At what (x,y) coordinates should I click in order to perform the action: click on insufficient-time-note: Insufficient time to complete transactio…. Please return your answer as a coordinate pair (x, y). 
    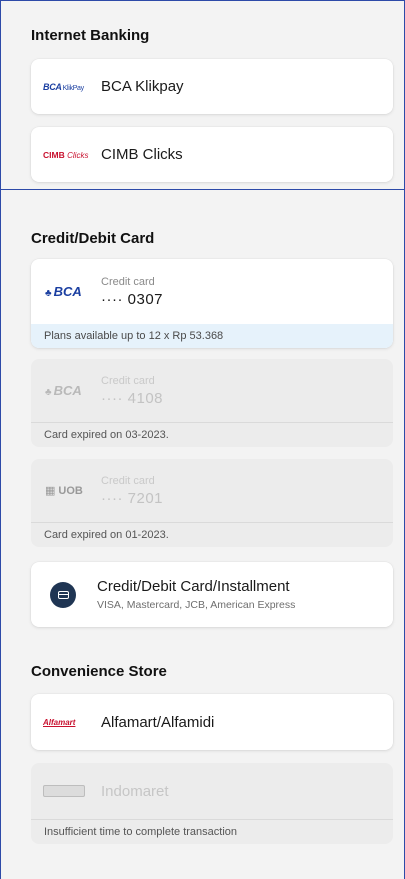
    Looking at the image, I should click on (212, 831).